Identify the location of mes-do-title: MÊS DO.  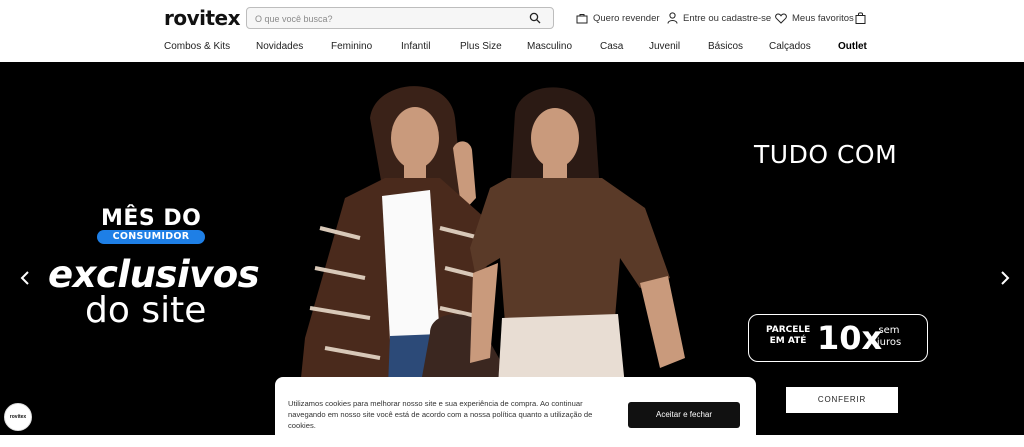
(151, 218).